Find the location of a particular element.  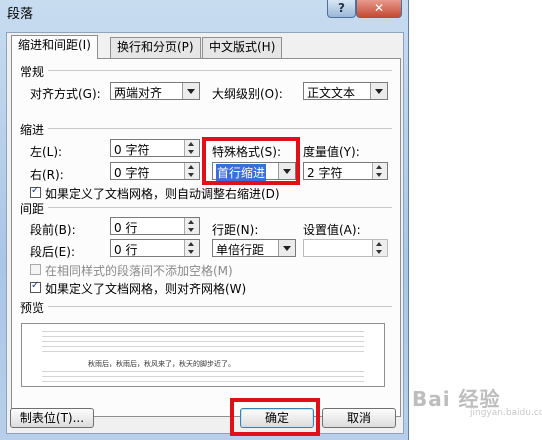

space-after-label: 段后(E): is located at coordinates (52, 252).